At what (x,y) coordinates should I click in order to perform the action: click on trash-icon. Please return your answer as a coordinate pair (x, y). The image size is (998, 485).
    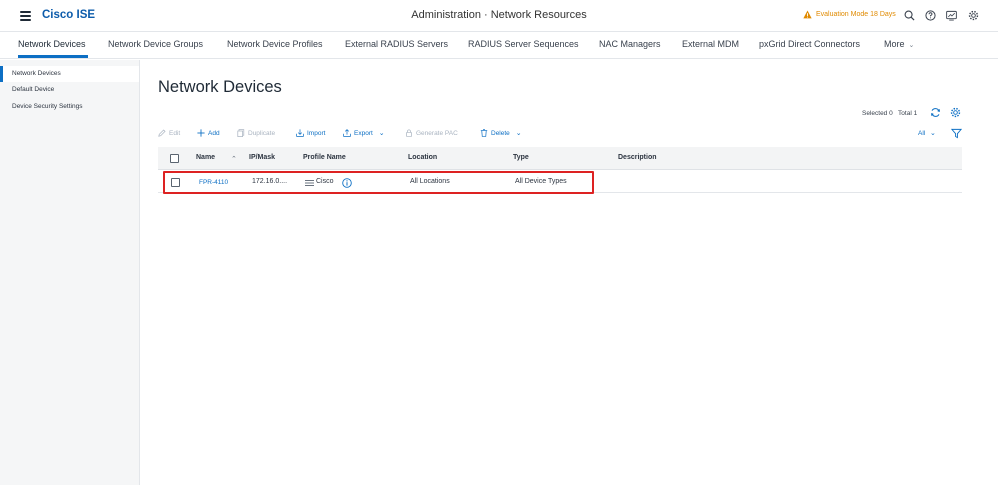
    Looking at the image, I should click on (484, 133).